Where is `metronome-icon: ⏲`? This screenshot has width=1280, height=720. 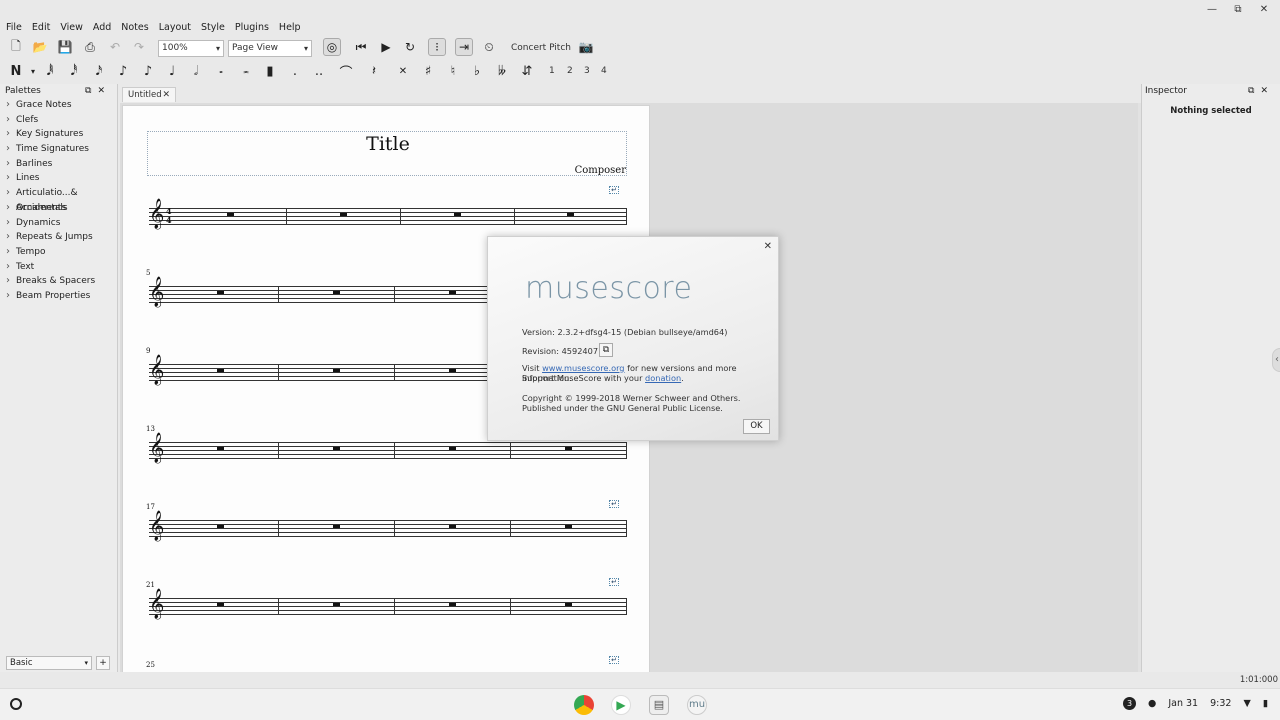 metronome-icon: ⏲ is located at coordinates (489, 47).